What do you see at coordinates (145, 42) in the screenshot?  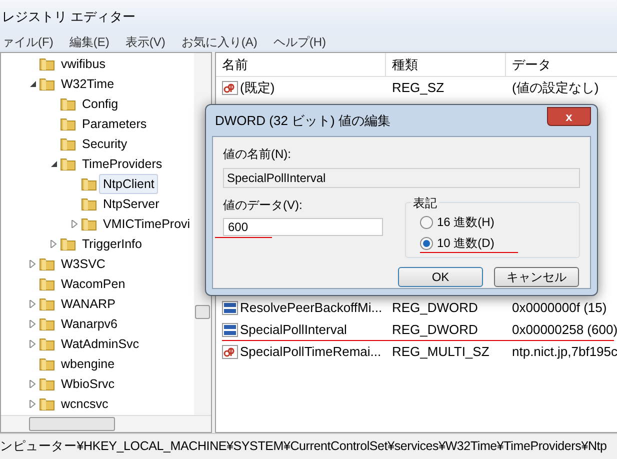 I see `menu-item: 表示(V)` at bounding box center [145, 42].